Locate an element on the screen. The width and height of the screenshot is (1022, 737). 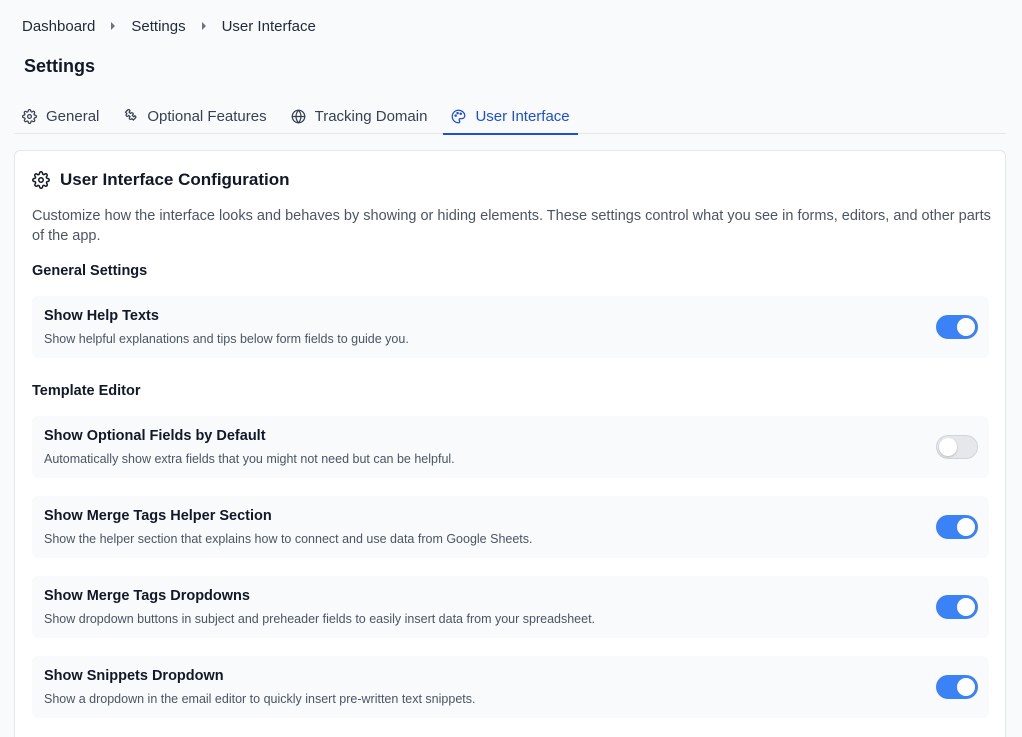
show-merge-tags-helper-toggle is located at coordinates (957, 527).